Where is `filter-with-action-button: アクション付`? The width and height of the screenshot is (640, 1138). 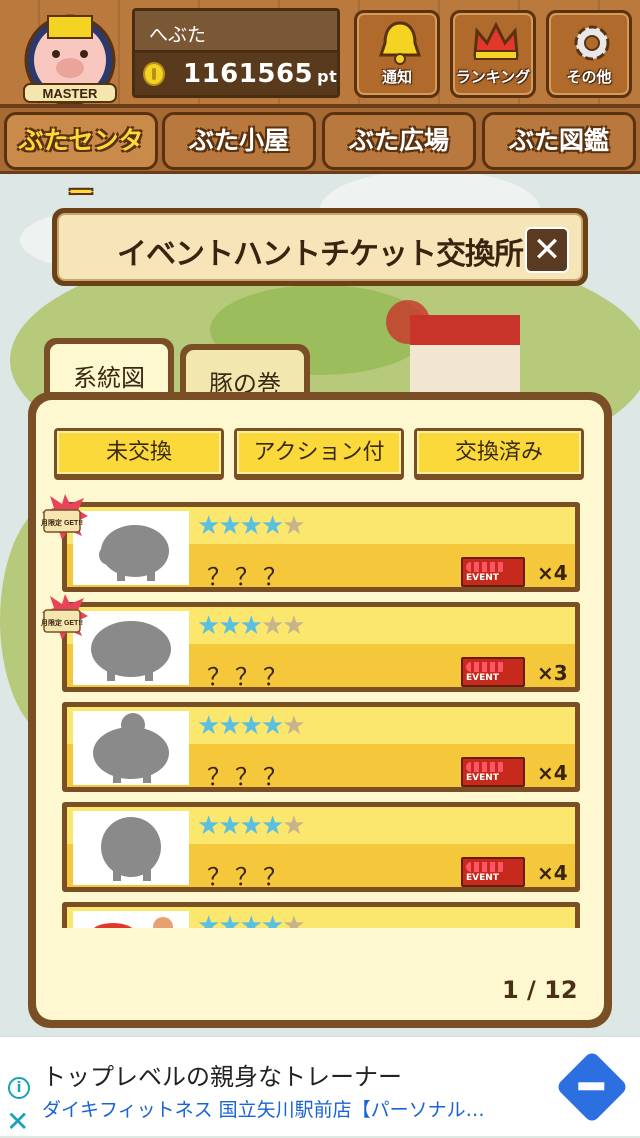
filter-with-action-button: アクション付 is located at coordinates (319, 454).